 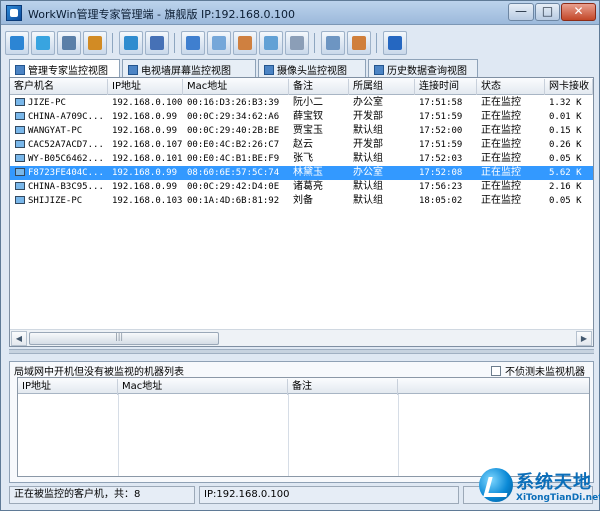 What do you see at coordinates (186, 71) in the screenshot?
I see `tab-tv-wall-label: 电视墙屏幕监控视图` at bounding box center [186, 71].